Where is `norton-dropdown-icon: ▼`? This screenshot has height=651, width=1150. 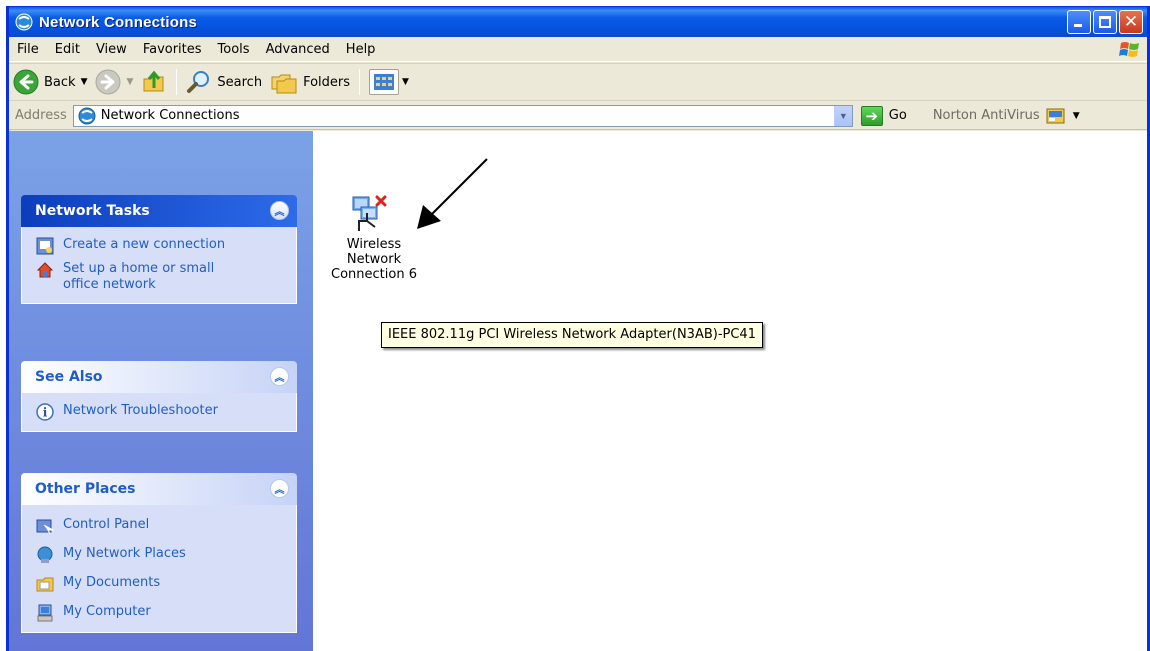 norton-dropdown-icon: ▼ is located at coordinates (1076, 116).